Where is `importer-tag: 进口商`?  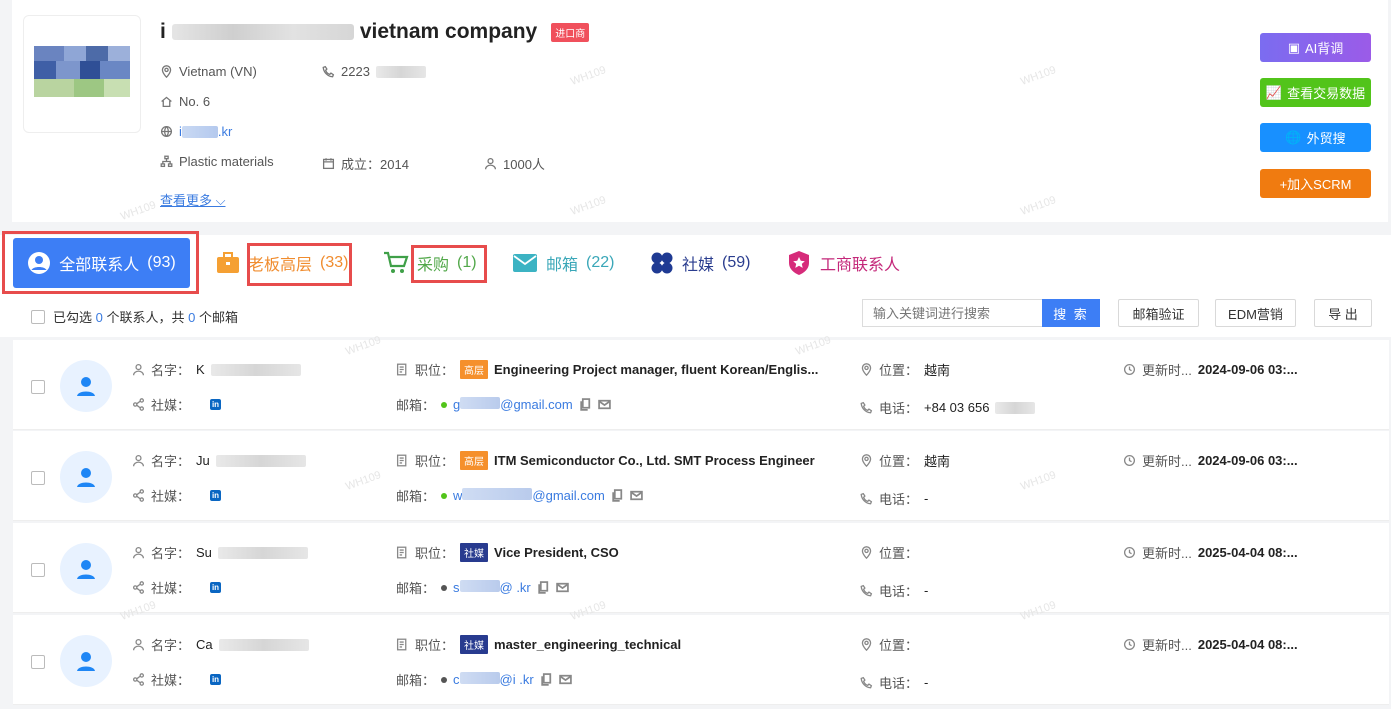
importer-tag: 进口商 is located at coordinates (570, 32).